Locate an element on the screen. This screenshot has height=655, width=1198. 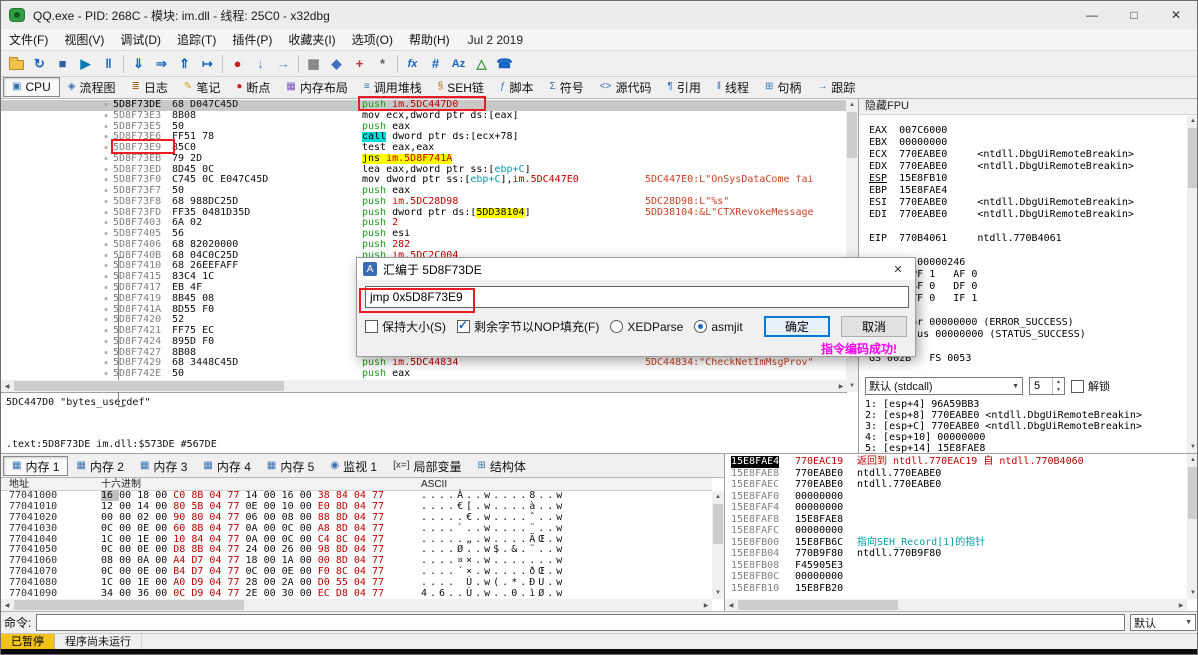
tab-handles: ⊞ 句柄 is located at coordinates (783, 87).